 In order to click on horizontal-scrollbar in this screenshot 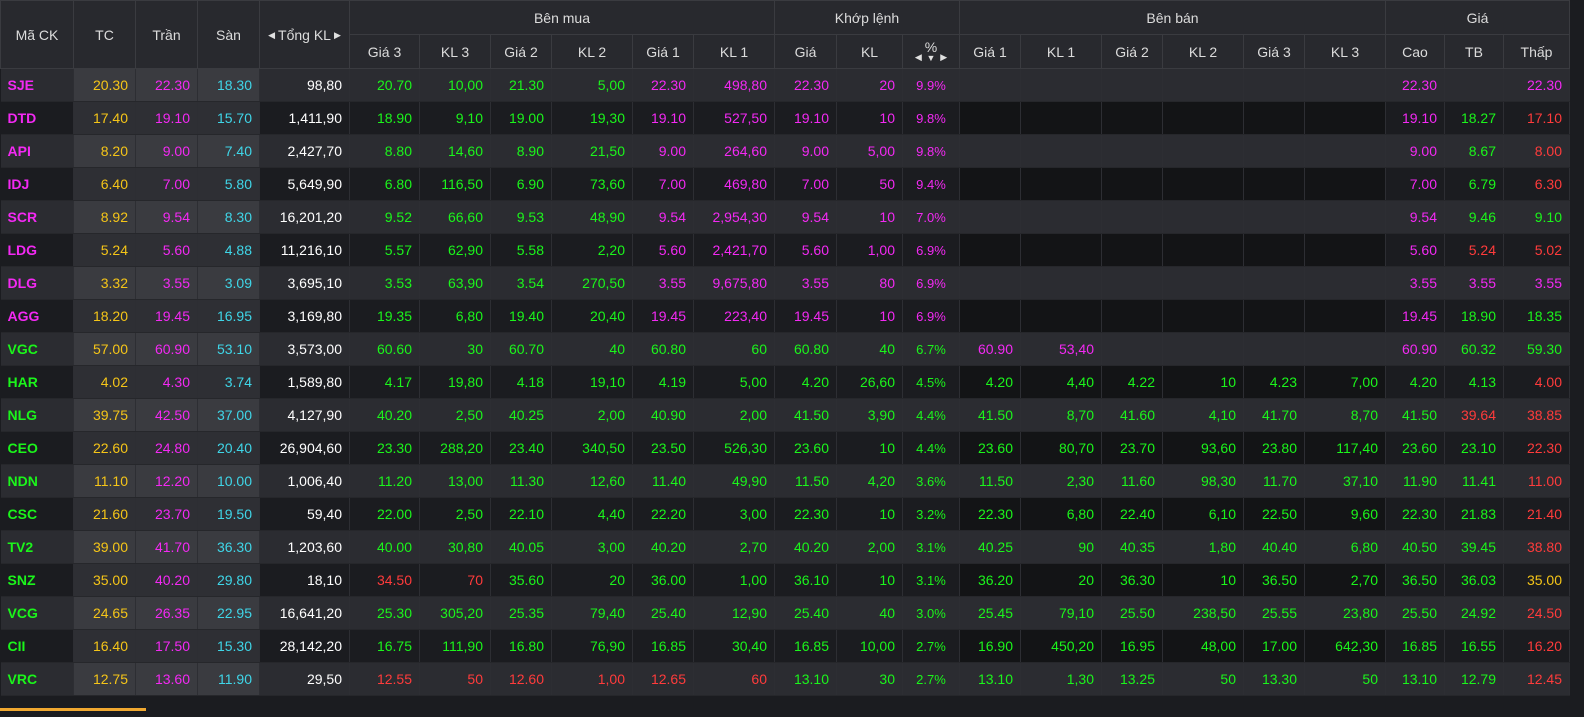, I will do `click(73, 709)`.